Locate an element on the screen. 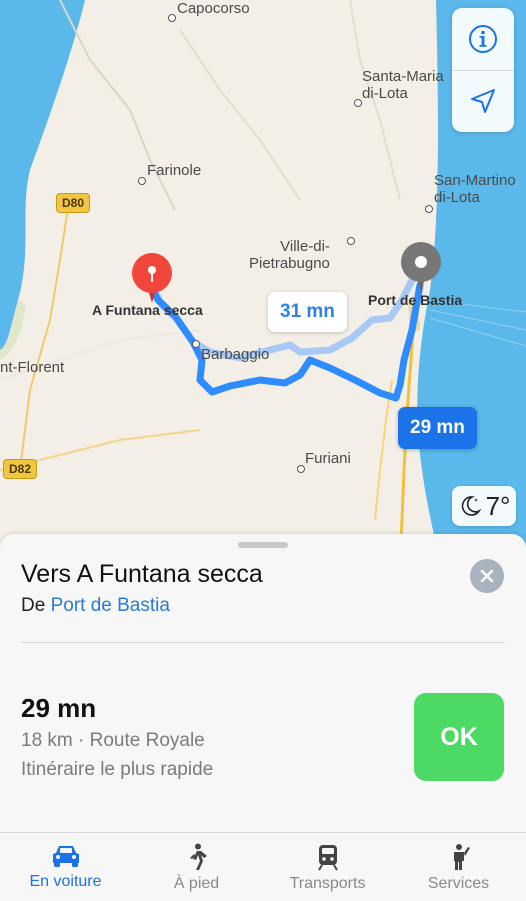 This screenshot has height=901, width=526. place-farinole: Farinole is located at coordinates (174, 170).